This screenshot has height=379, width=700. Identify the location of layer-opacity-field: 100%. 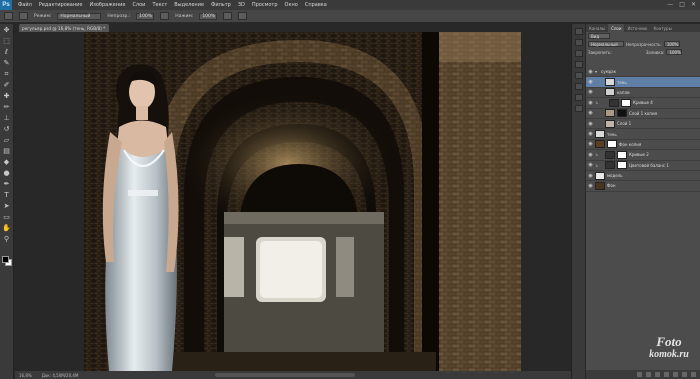
(671, 44).